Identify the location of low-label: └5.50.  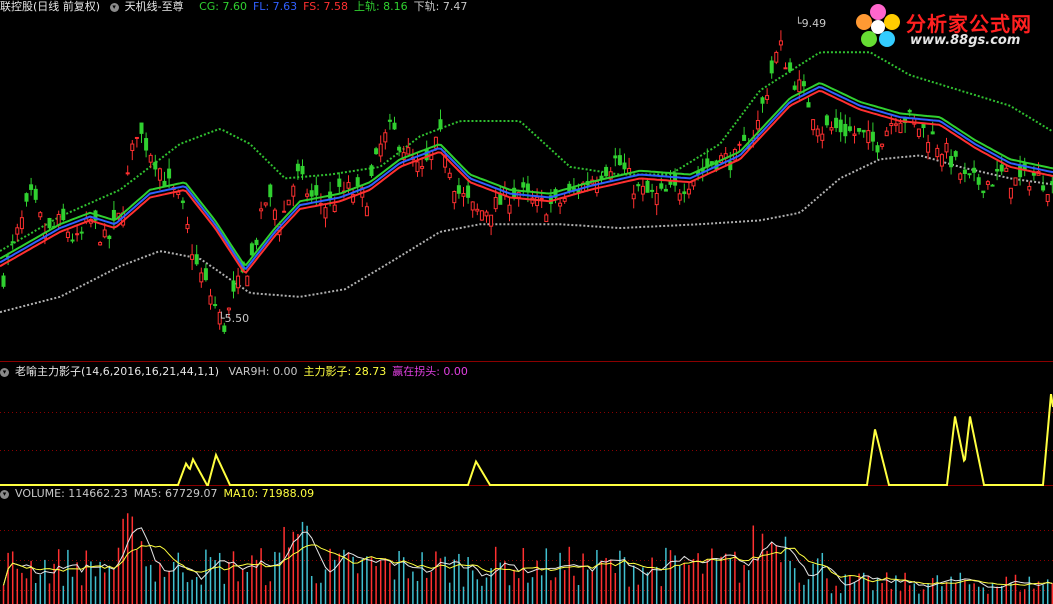
(234, 318).